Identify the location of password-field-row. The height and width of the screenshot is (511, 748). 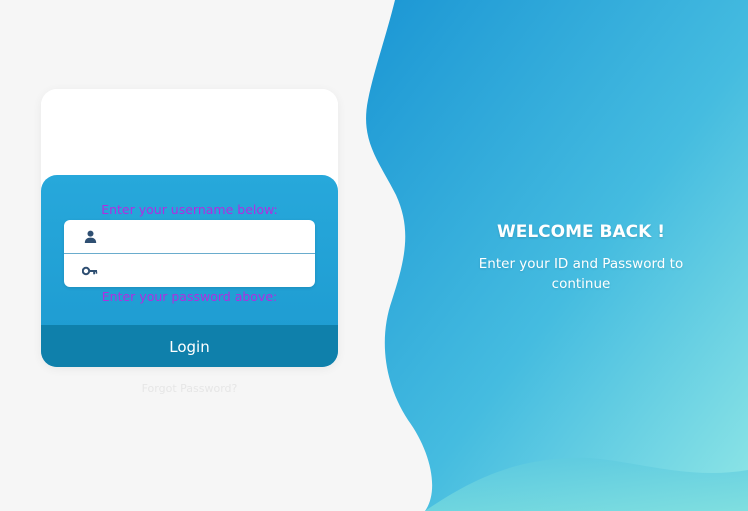
(189, 270).